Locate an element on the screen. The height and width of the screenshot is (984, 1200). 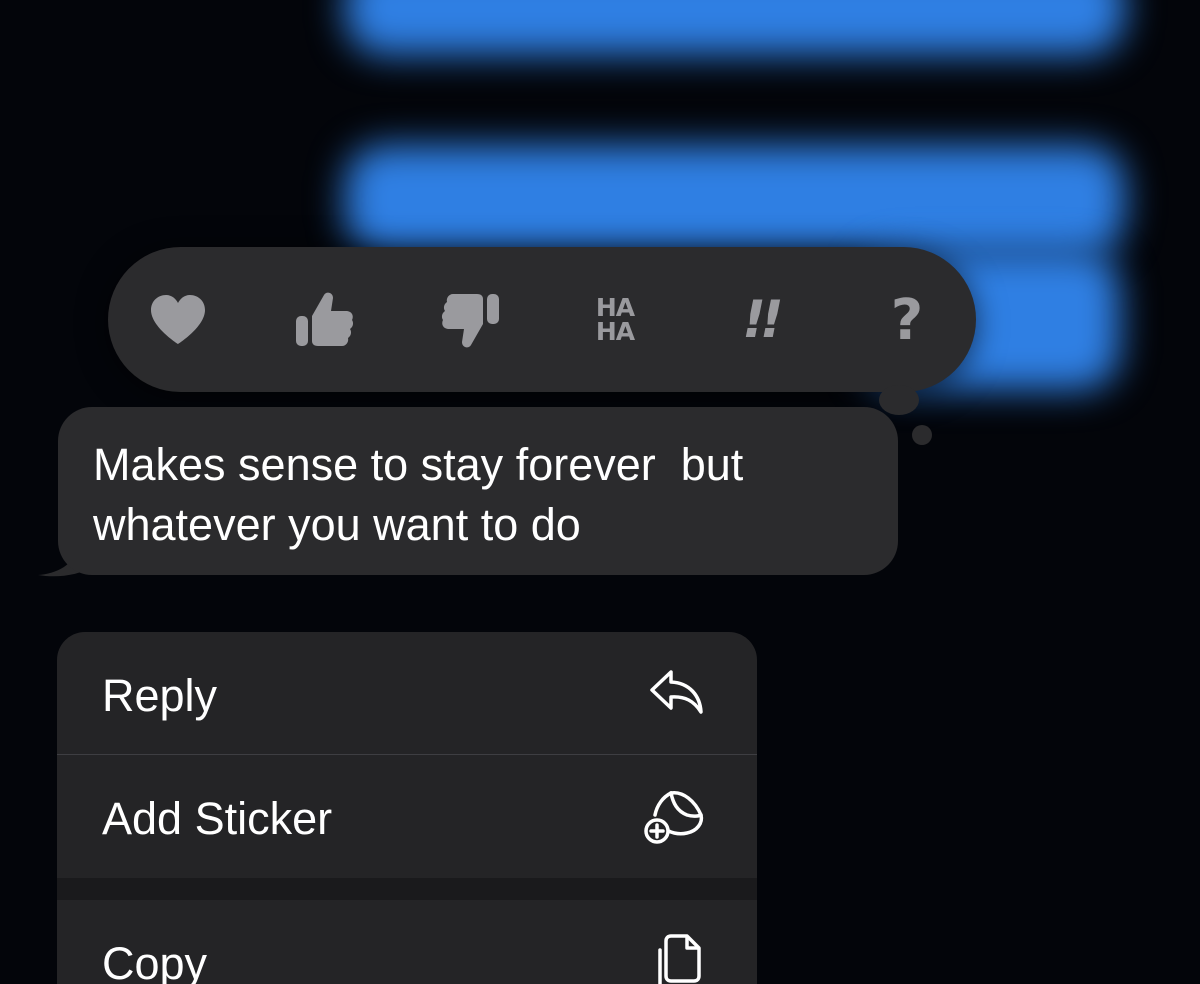
reaction-dislike-button is located at coordinates (472, 320).